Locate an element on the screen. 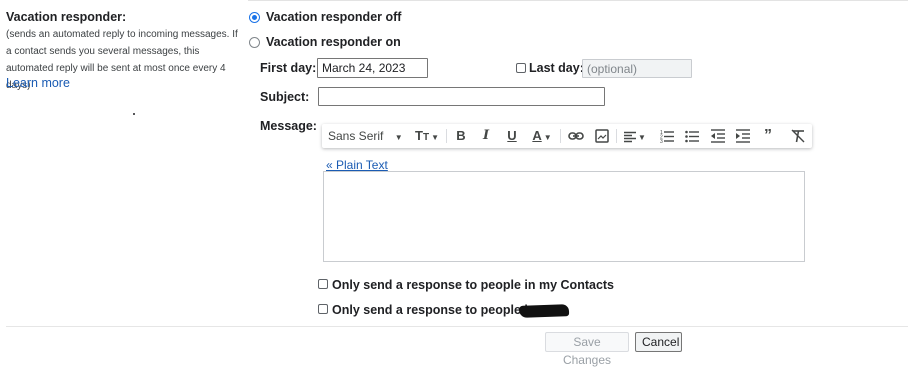  font-family-value: Sans Serif is located at coordinates (356, 136).